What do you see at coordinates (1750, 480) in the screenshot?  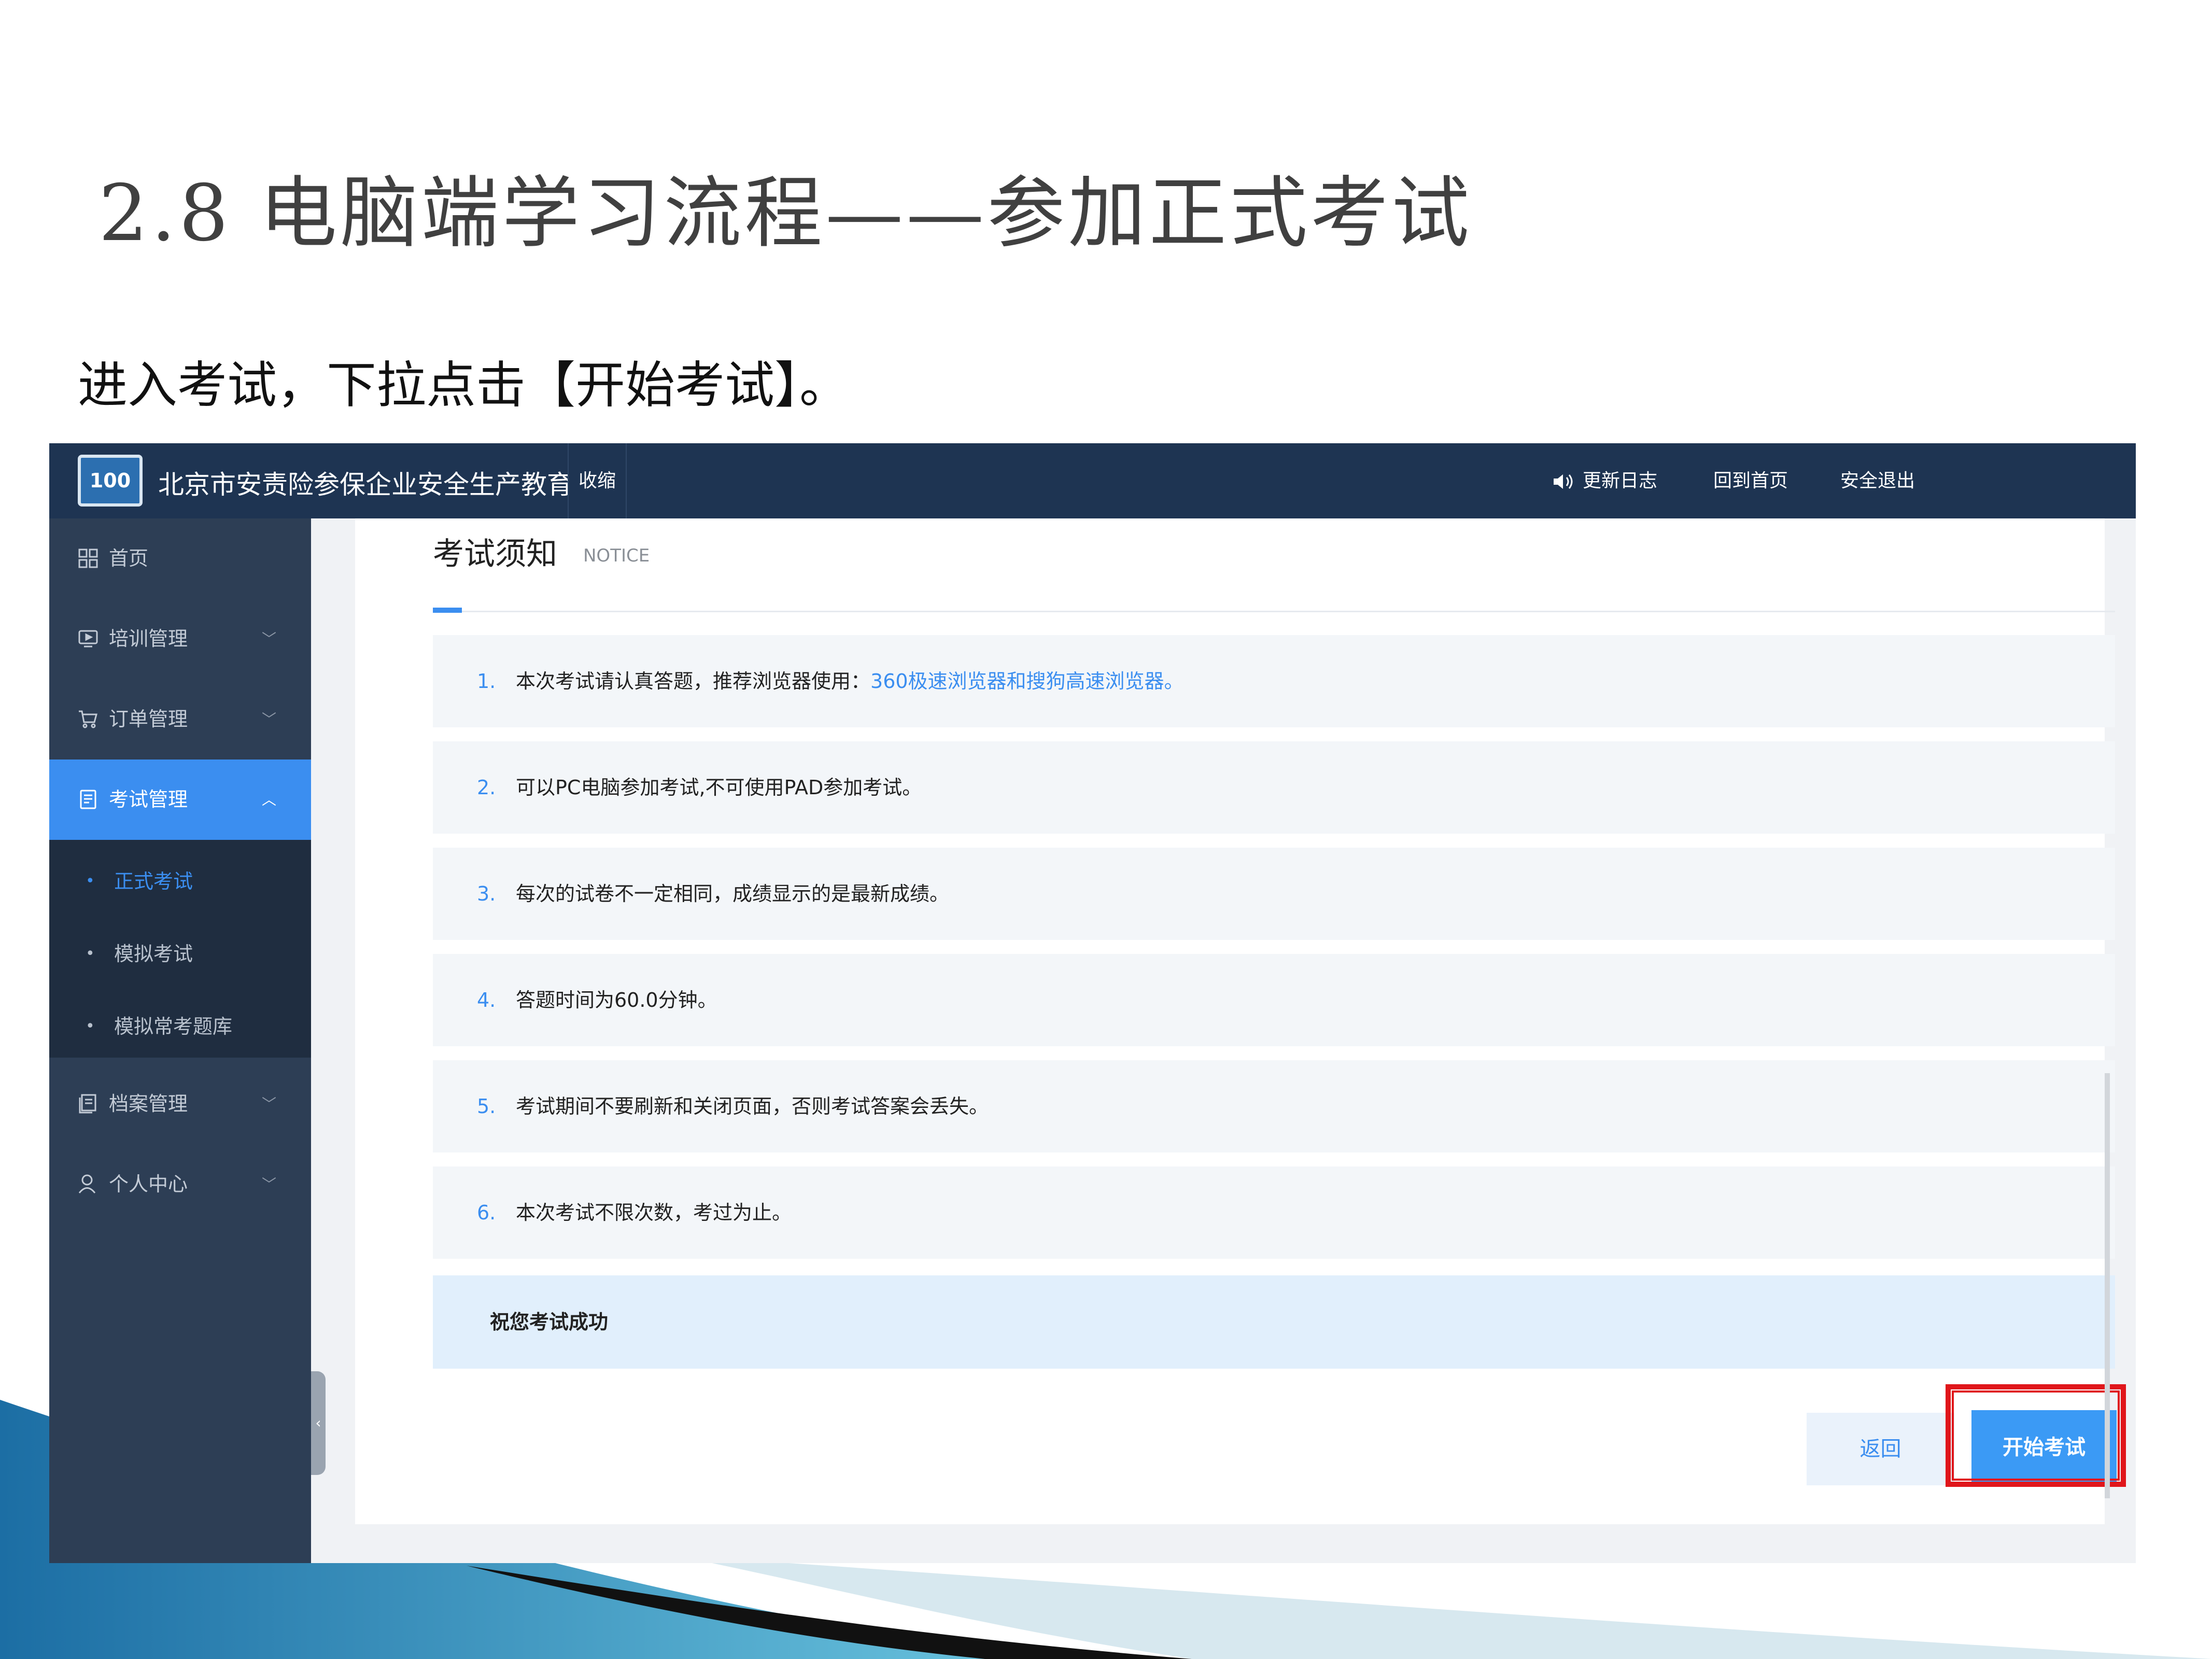 I see `home-link: 回到首页` at bounding box center [1750, 480].